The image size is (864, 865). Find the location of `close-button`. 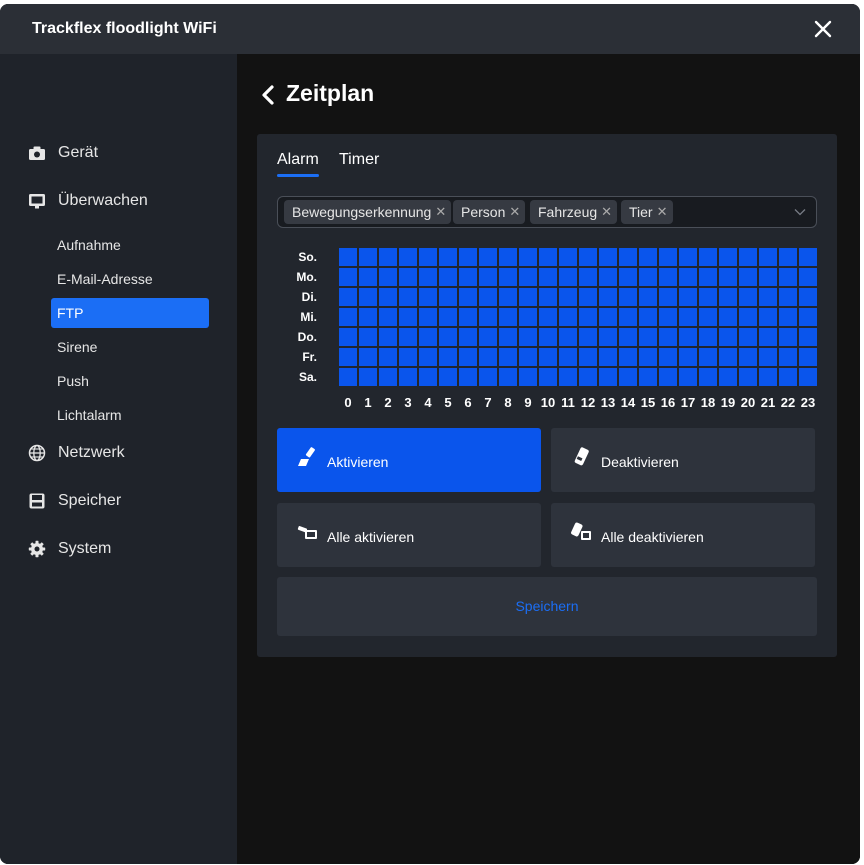

close-button is located at coordinates (823, 29).